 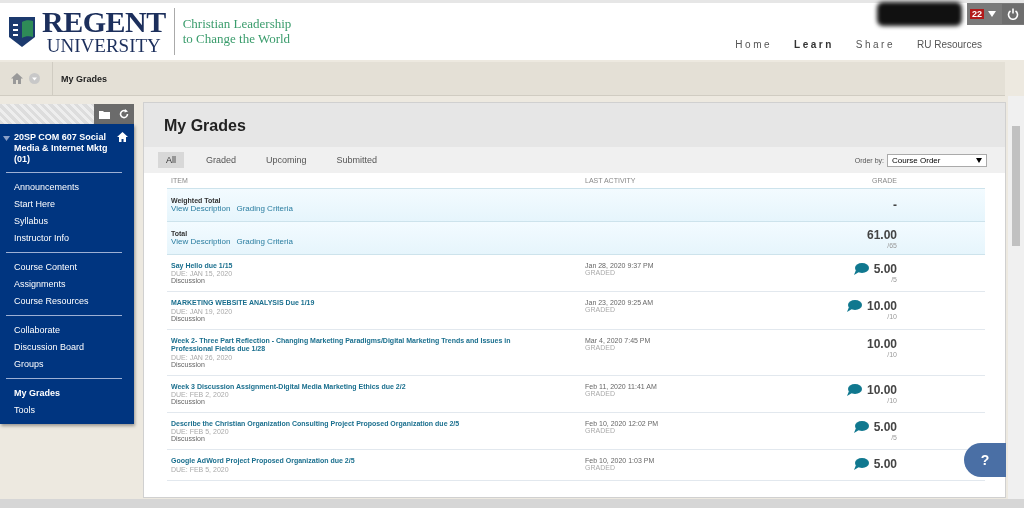 I want to click on sidebar-item: Instructor Info, so click(x=74, y=238).